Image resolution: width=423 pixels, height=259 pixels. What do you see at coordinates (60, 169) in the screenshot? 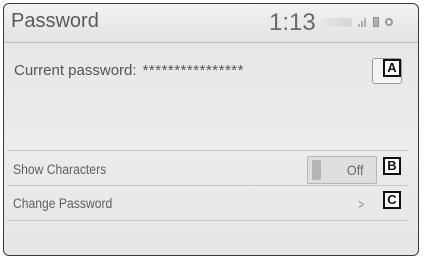
I see `show-characters-label: Show Characters` at bounding box center [60, 169].